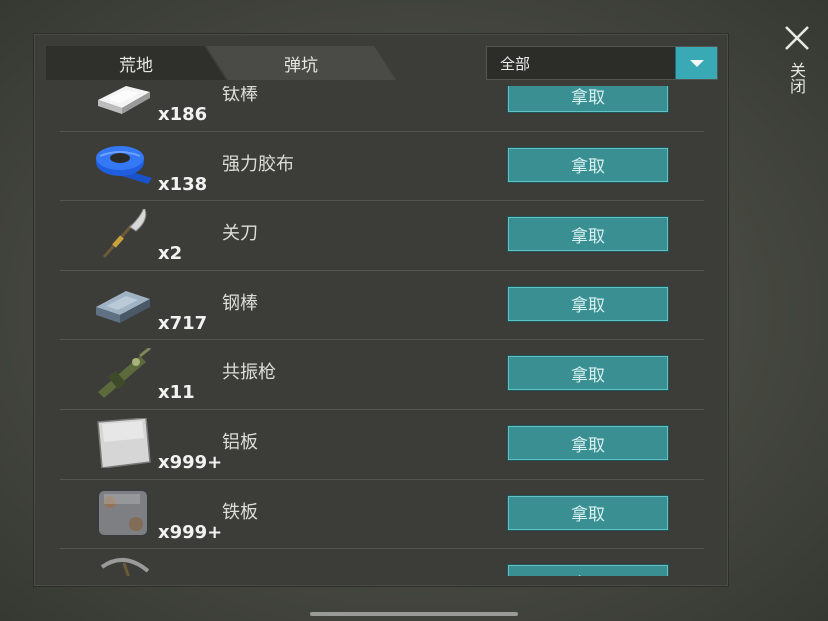 This screenshot has width=828, height=621. I want to click on category-filter-value: 全部, so click(515, 63).